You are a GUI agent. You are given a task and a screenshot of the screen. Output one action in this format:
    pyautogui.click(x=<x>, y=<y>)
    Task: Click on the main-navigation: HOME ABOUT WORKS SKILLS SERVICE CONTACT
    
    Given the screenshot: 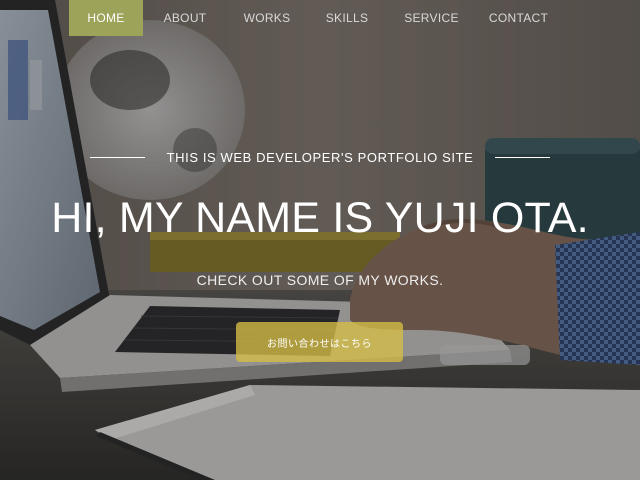 What is the action you would take?
    pyautogui.click(x=315, y=18)
    